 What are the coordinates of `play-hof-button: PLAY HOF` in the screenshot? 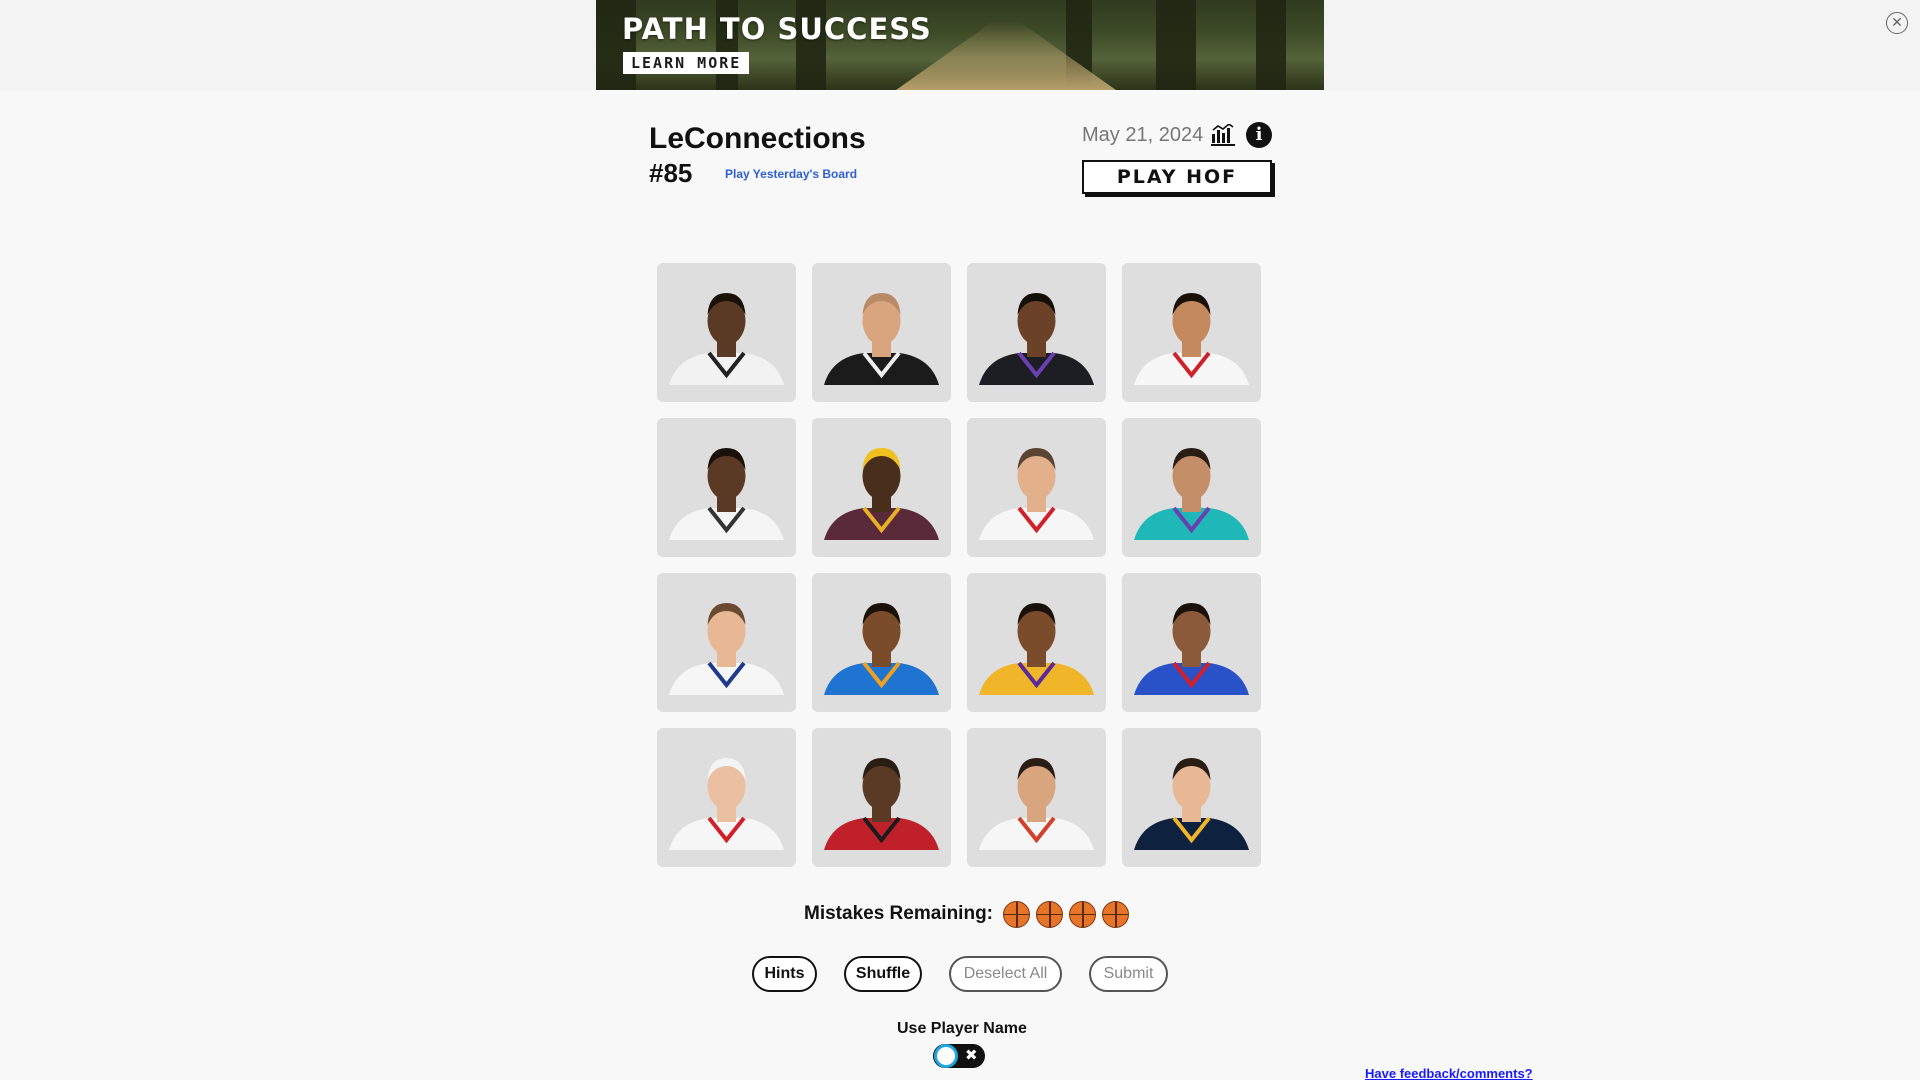 It's located at (1177, 177).